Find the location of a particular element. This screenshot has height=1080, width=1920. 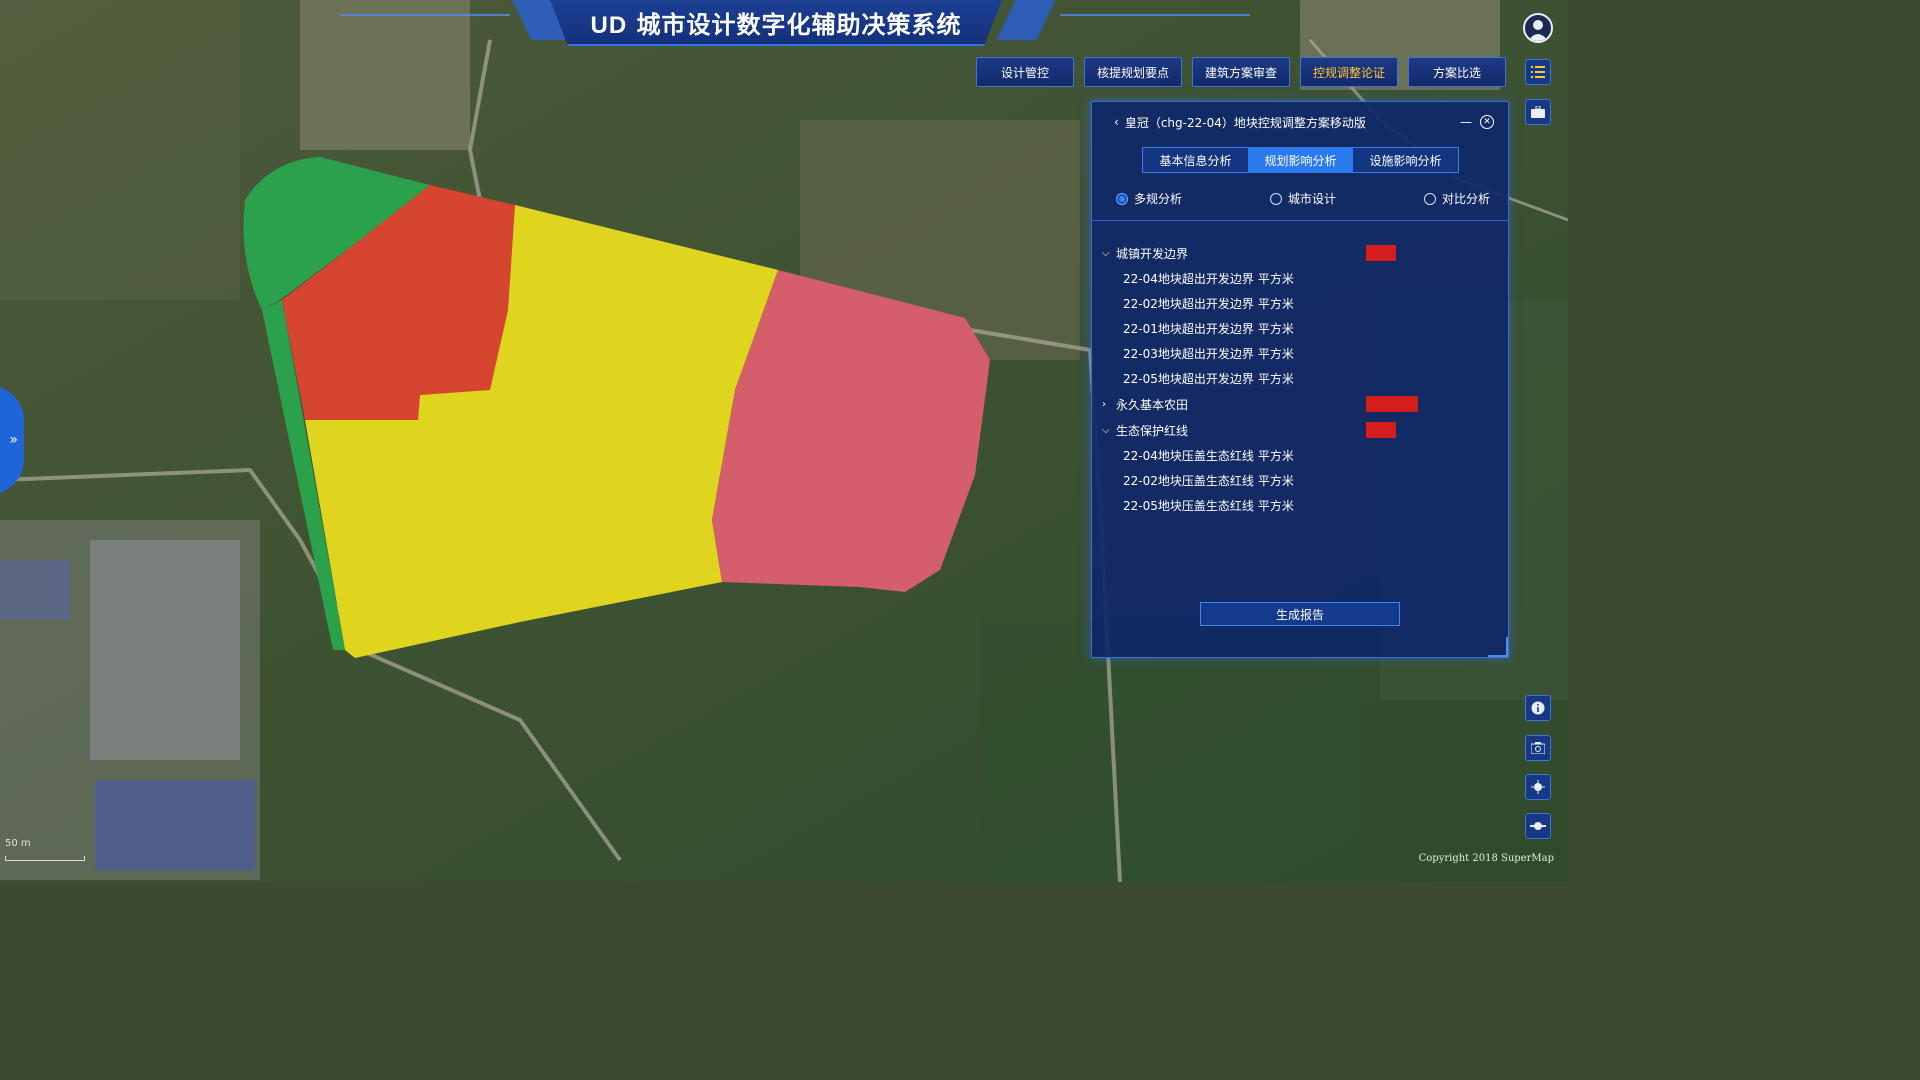

tree-group-eco-redline: ⌵ 生态保护红线 is located at coordinates (1298, 430).